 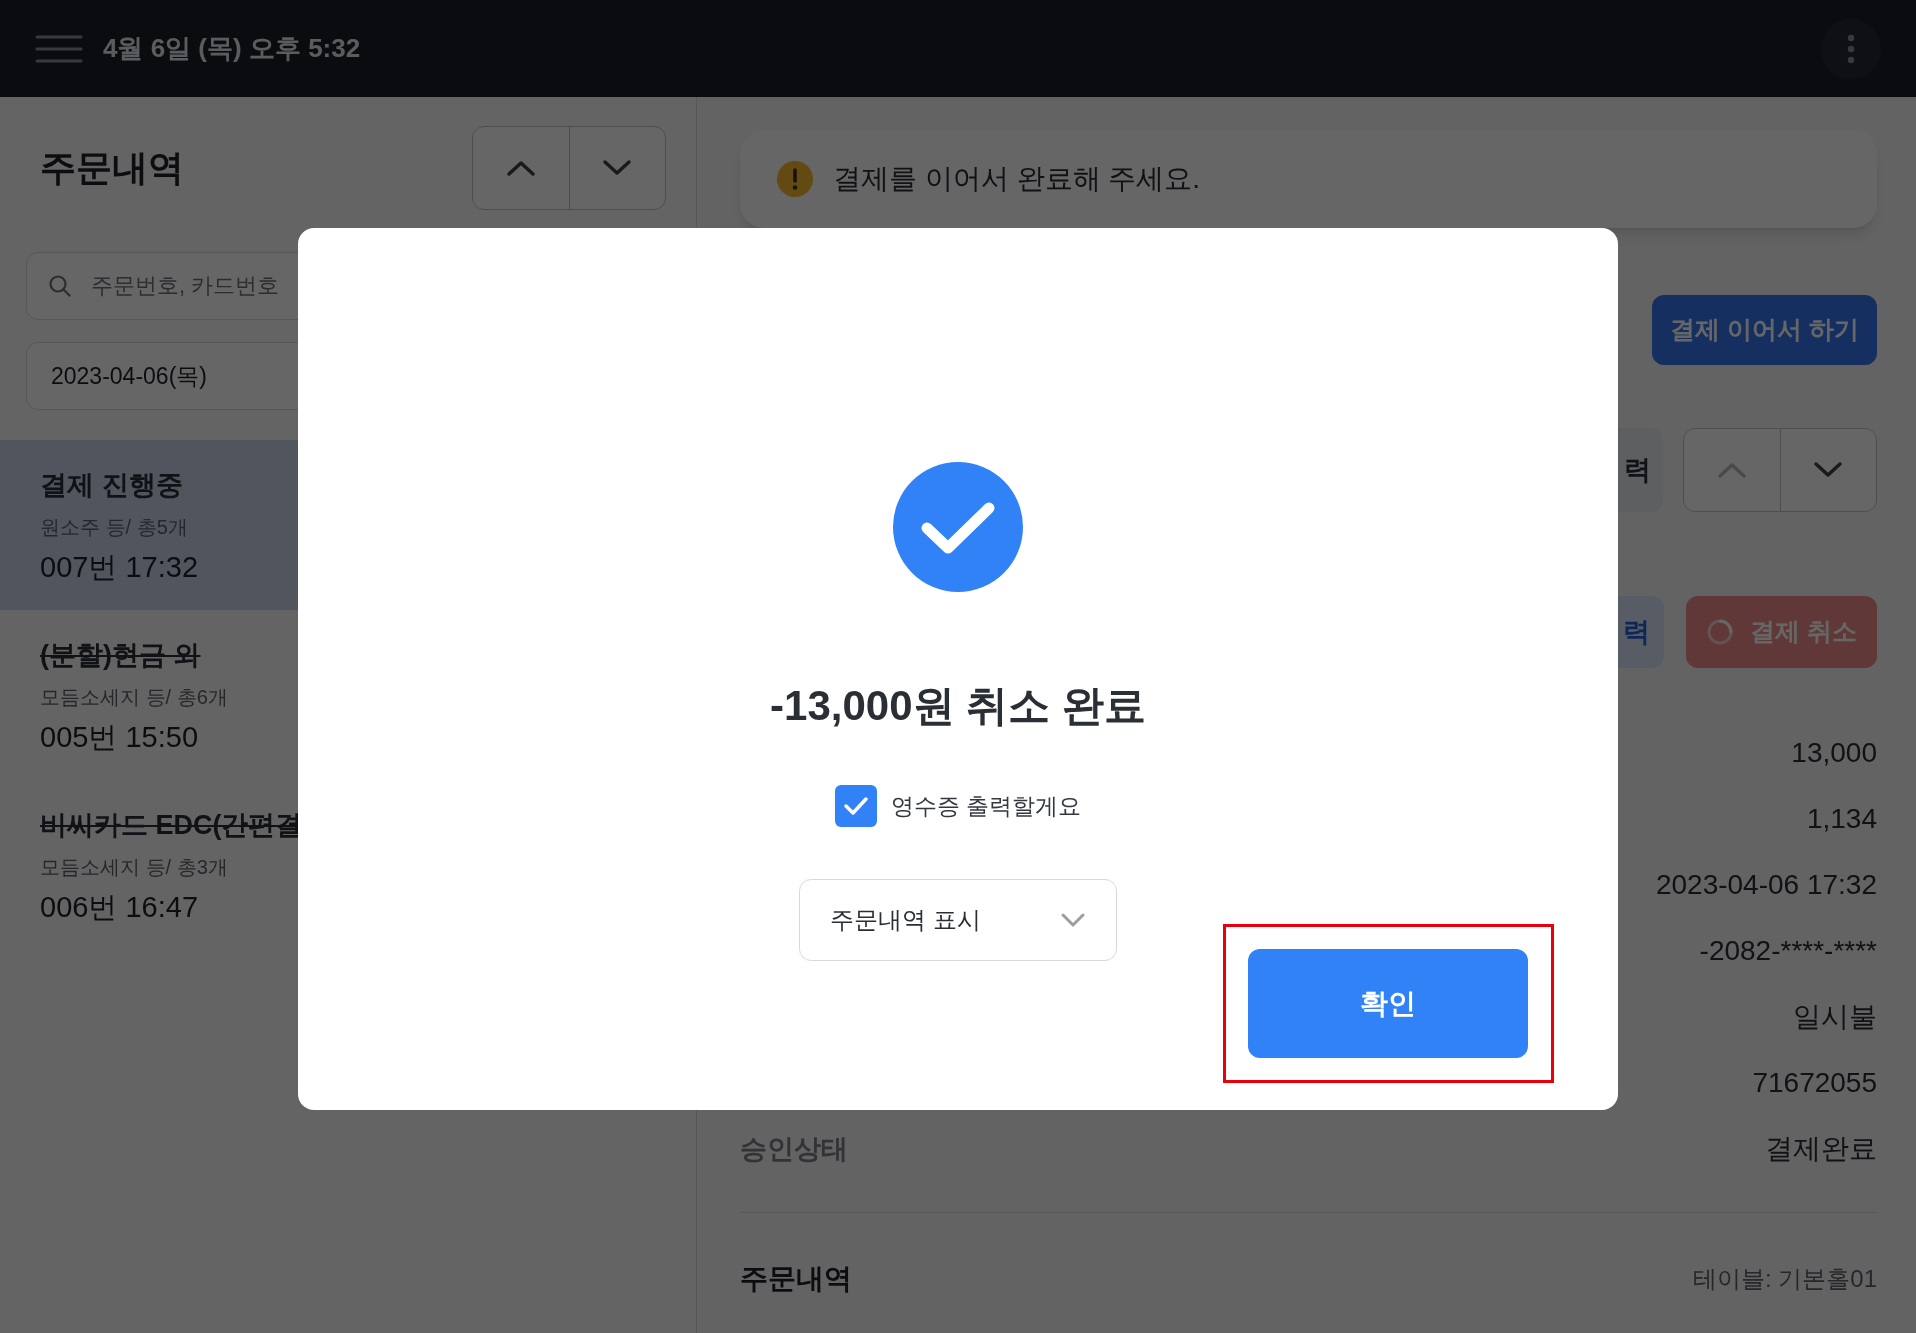 I want to click on order-summary: 모듬소세지 등/ 총6개, so click(x=134, y=697).